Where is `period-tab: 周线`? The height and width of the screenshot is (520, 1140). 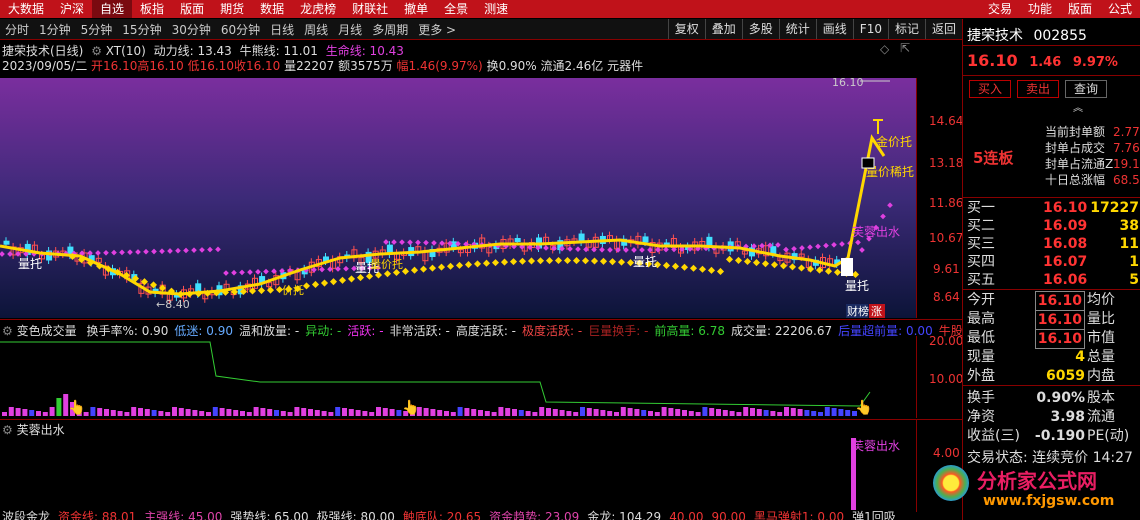 period-tab: 周线 is located at coordinates (316, 29).